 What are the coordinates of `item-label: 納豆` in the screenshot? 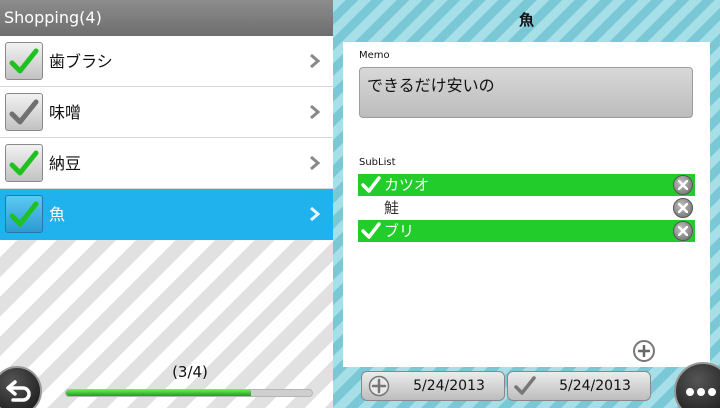 It's located at (65, 163).